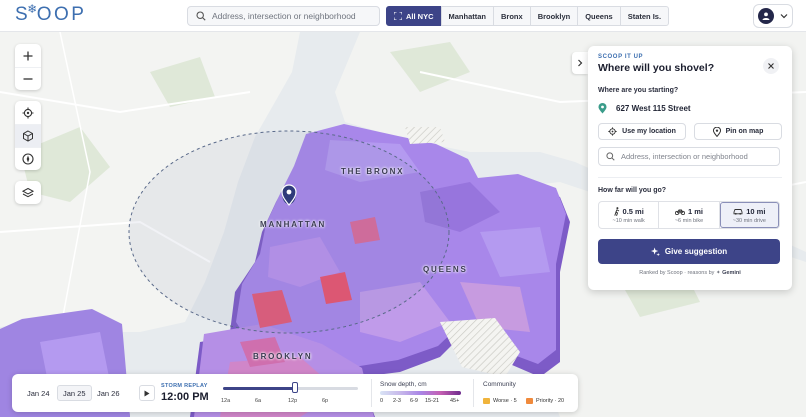 Image resolution: width=806 pixels, height=417 pixels. I want to click on layers-button, so click(28, 192).